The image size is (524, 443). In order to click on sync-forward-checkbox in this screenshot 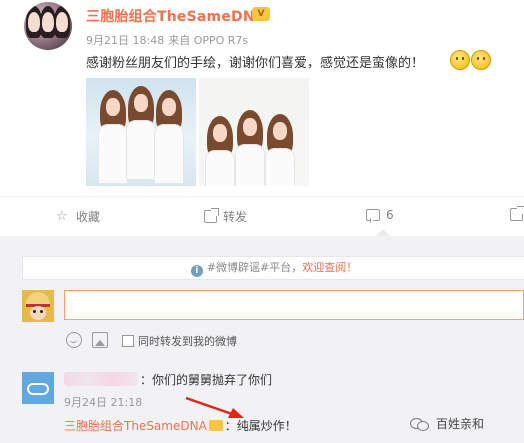, I will do `click(128, 341)`.